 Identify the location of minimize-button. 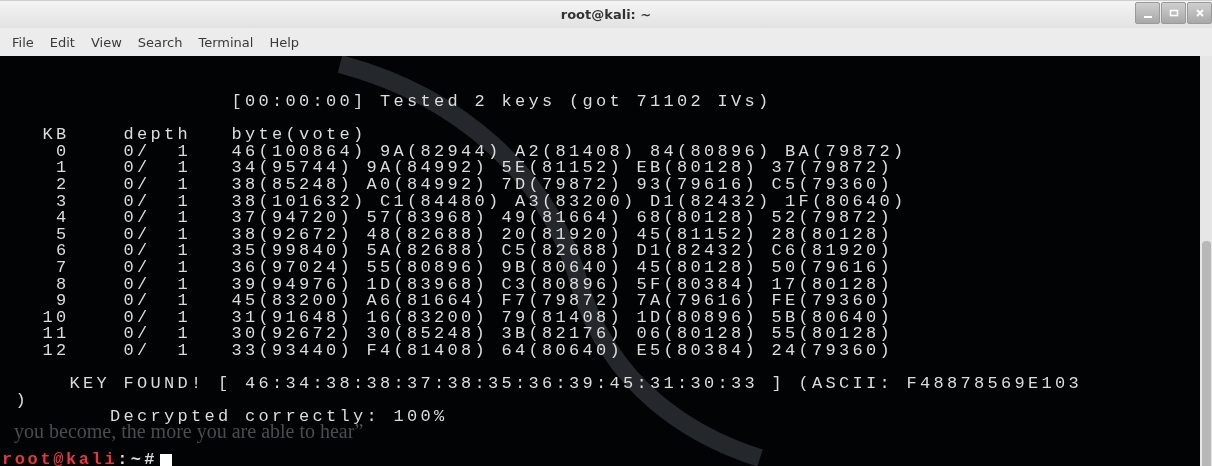
(1147, 13).